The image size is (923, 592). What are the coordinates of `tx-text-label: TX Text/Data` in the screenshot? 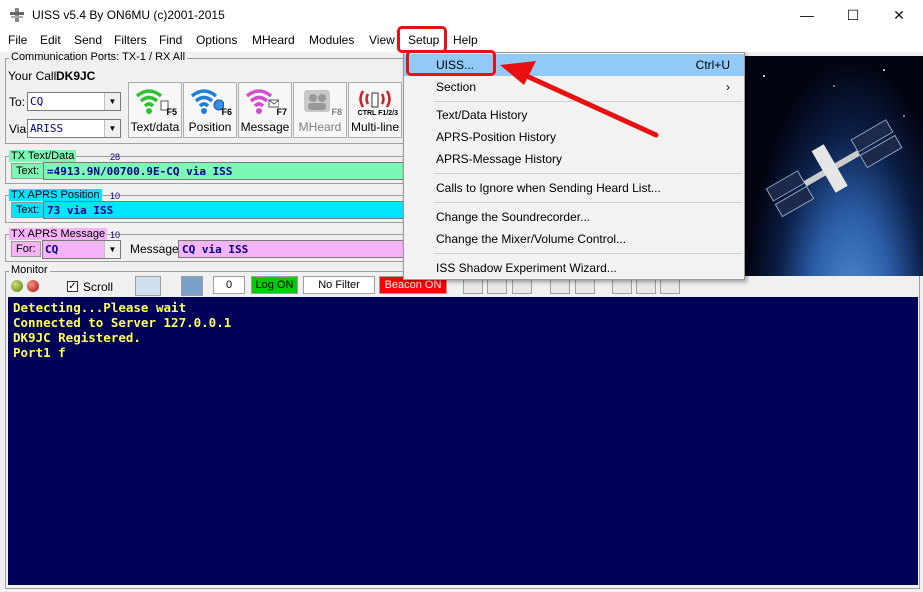 It's located at (43, 156).